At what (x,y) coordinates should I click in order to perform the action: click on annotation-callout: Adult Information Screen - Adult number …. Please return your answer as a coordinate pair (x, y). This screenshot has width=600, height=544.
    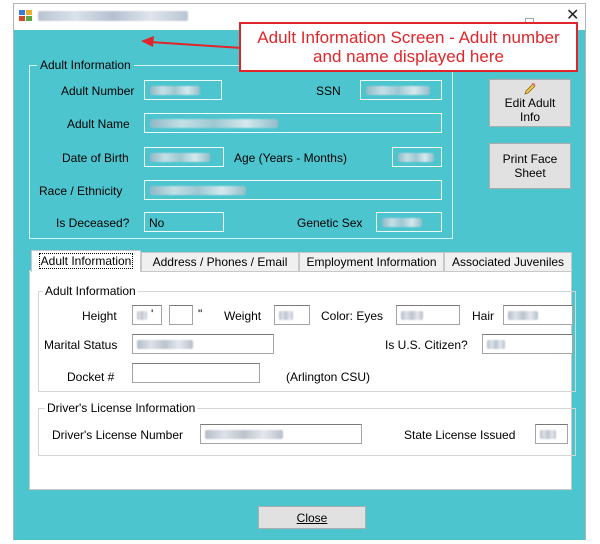
    Looking at the image, I should click on (408, 47).